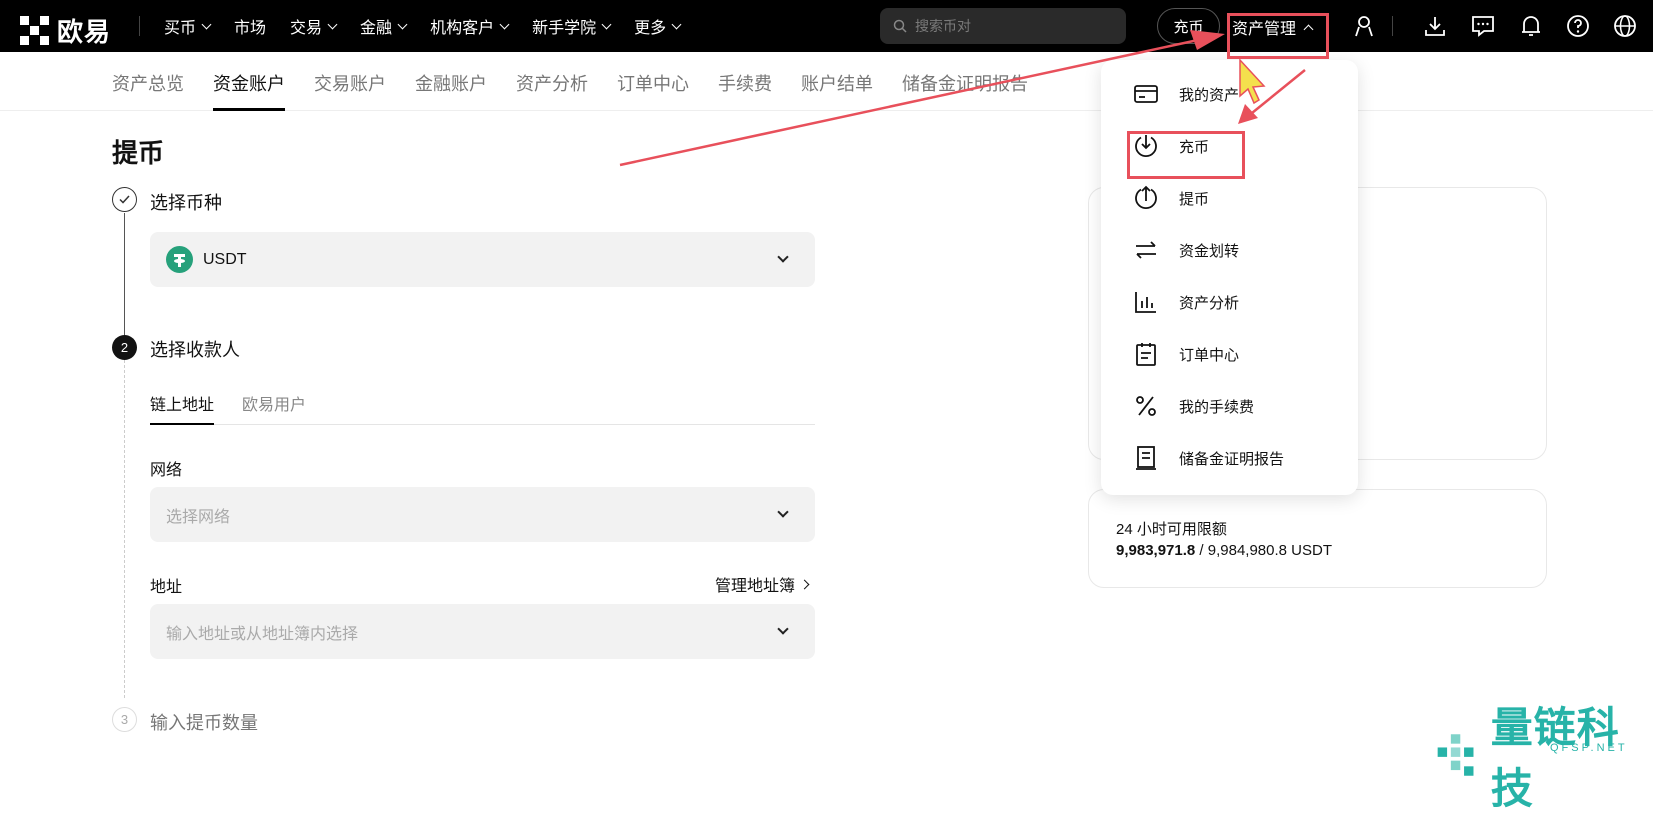 The image size is (1653, 816). I want to click on watermark-subtext: QFSP.NET, so click(1589, 748).